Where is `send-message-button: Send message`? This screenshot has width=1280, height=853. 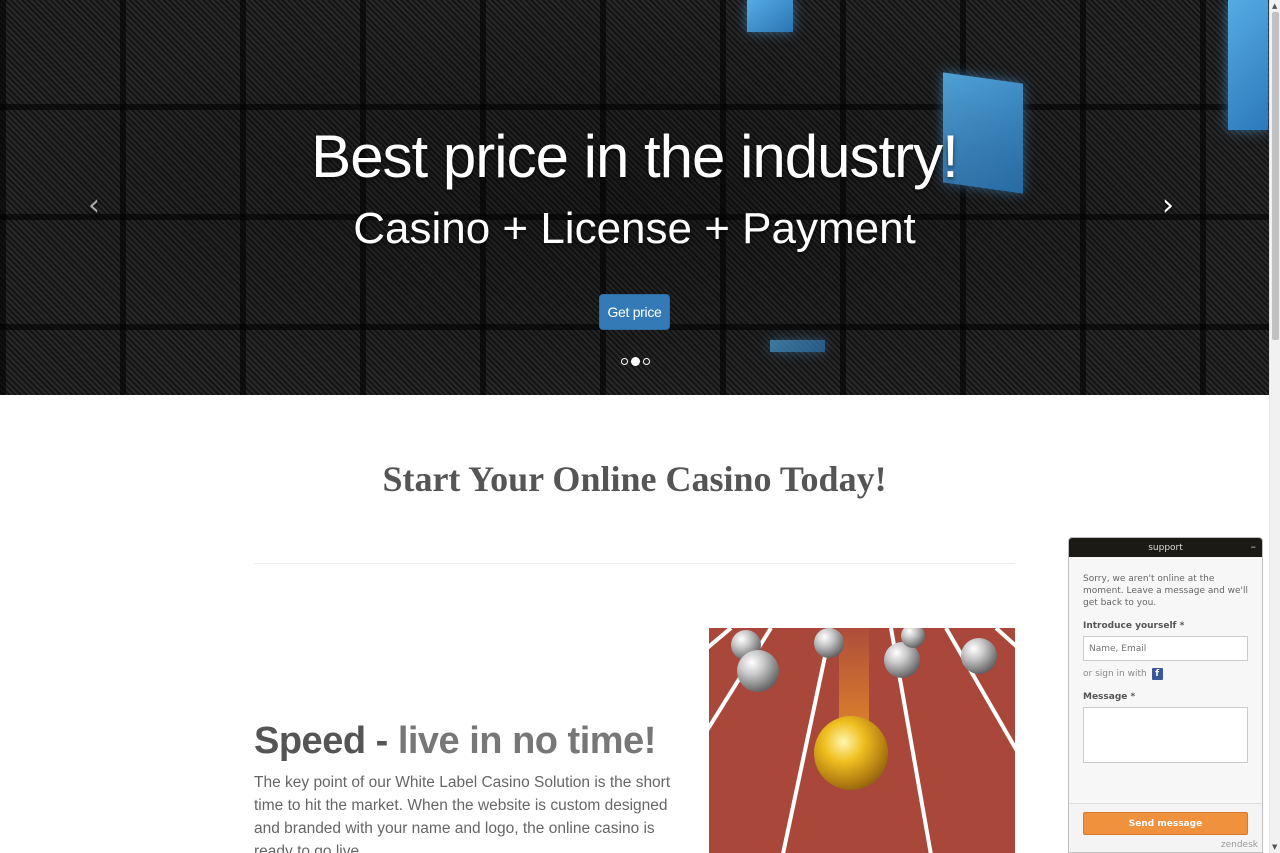 send-message-button: Send message is located at coordinates (1165, 823).